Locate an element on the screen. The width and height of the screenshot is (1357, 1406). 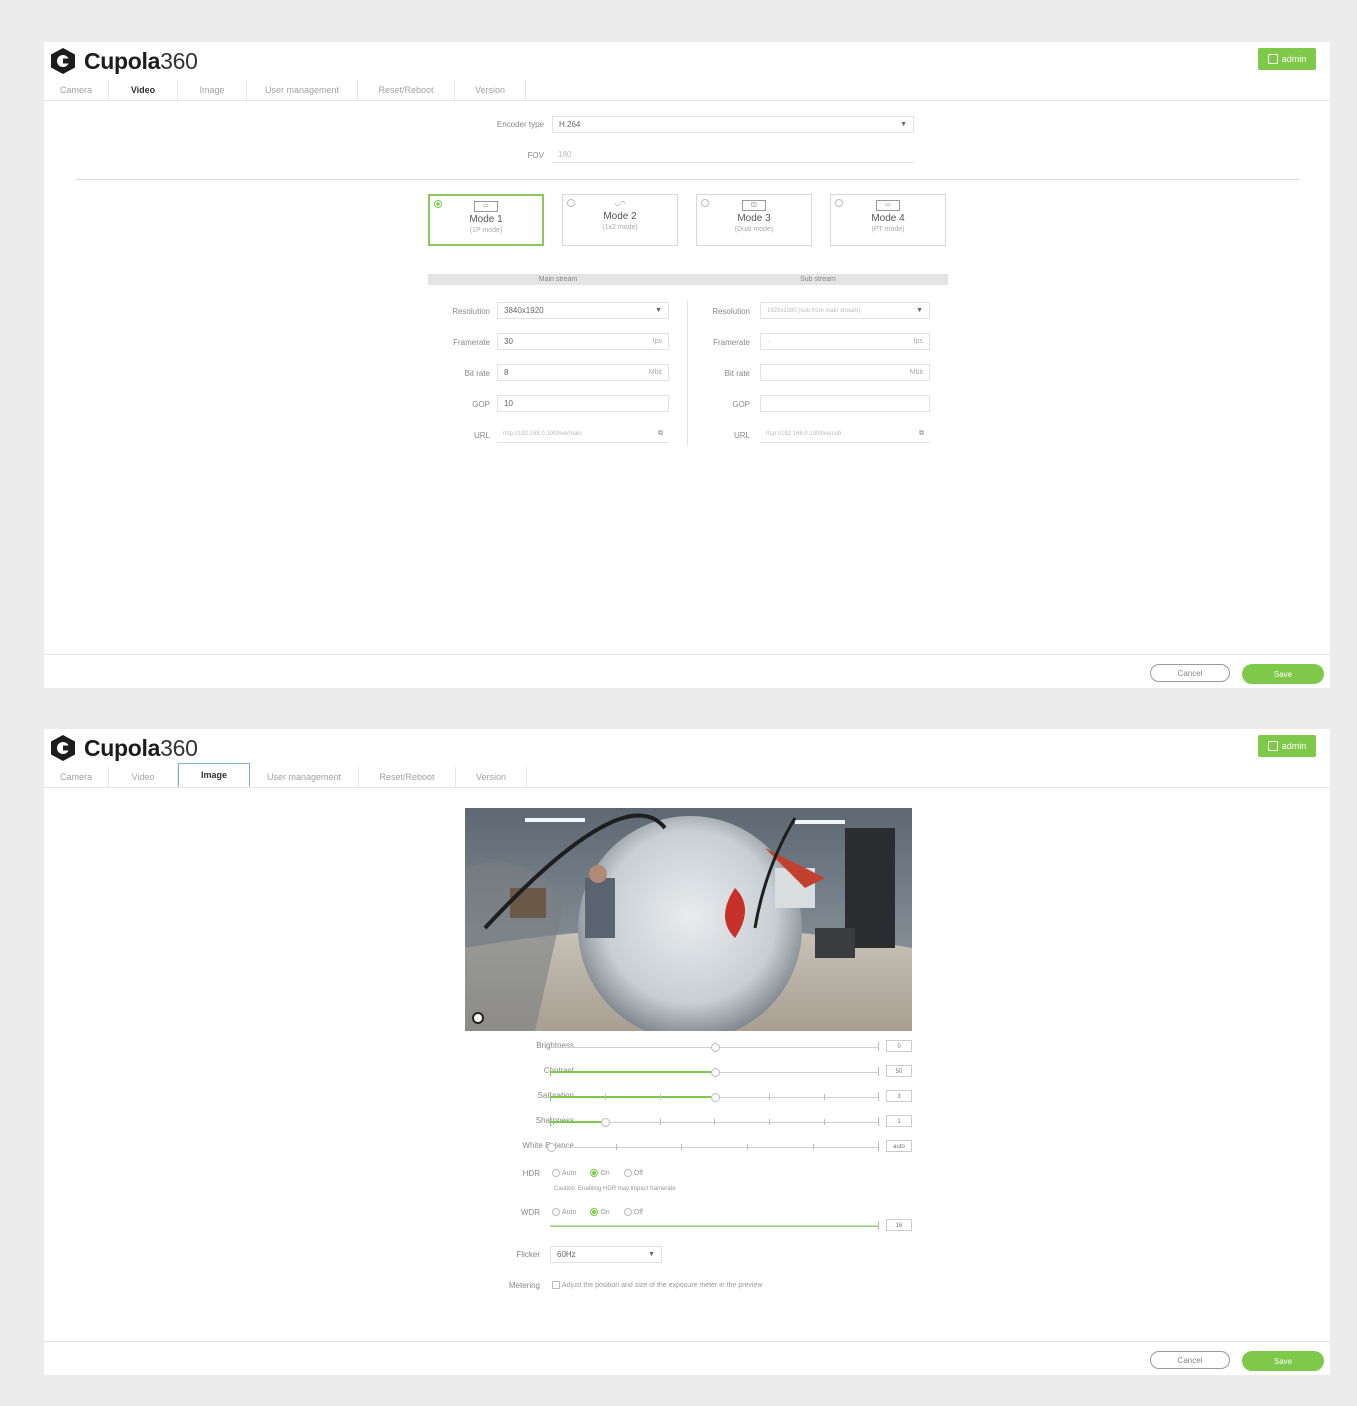
slider-value-box: 50 is located at coordinates (899, 1071).